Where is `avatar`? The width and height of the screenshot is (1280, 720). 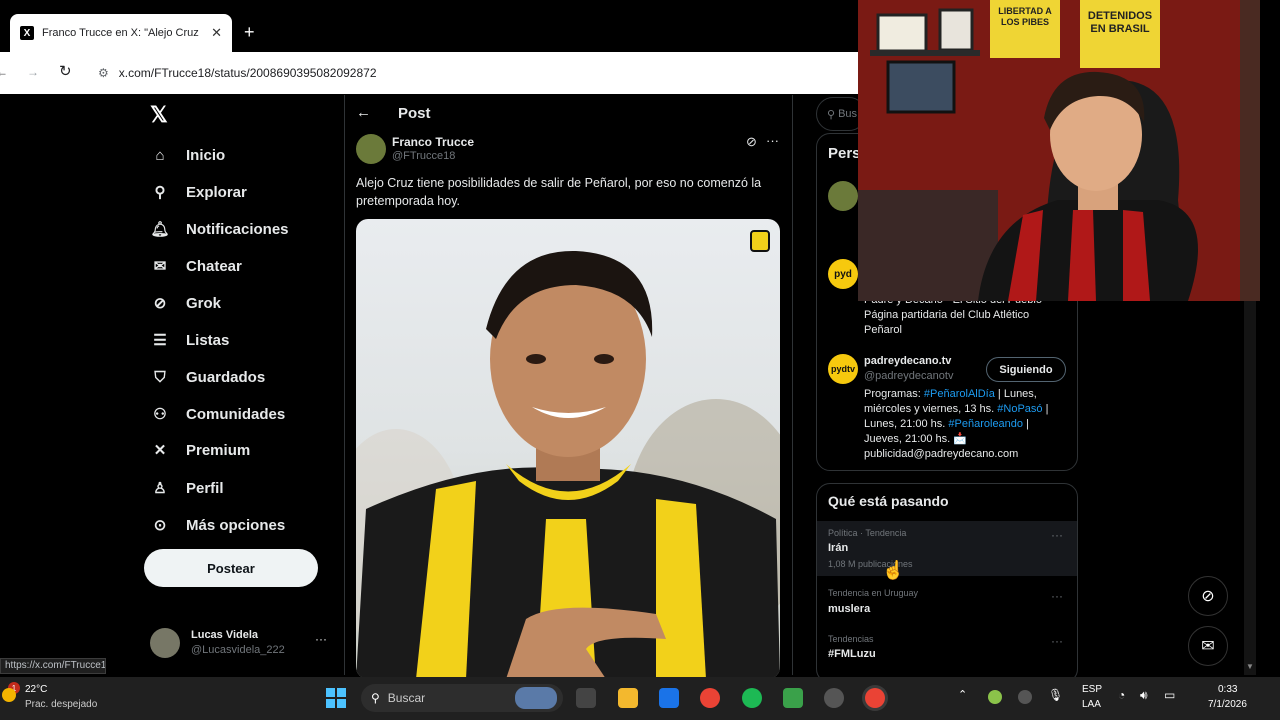
avatar is located at coordinates (165, 643).